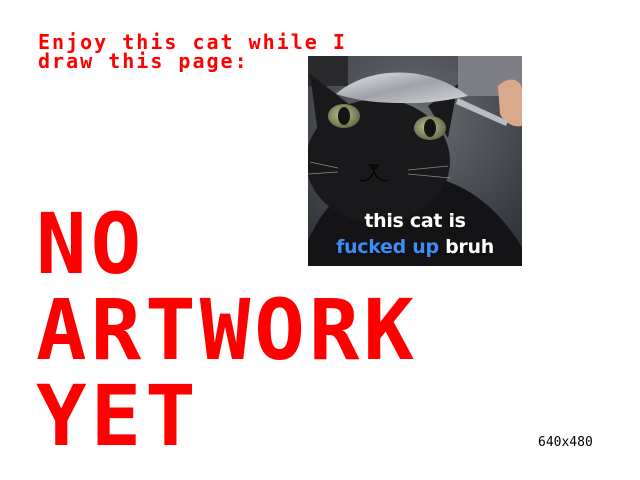 The height and width of the screenshot is (480, 640). I want to click on meme-caption-highlight: fucked up, so click(387, 247).